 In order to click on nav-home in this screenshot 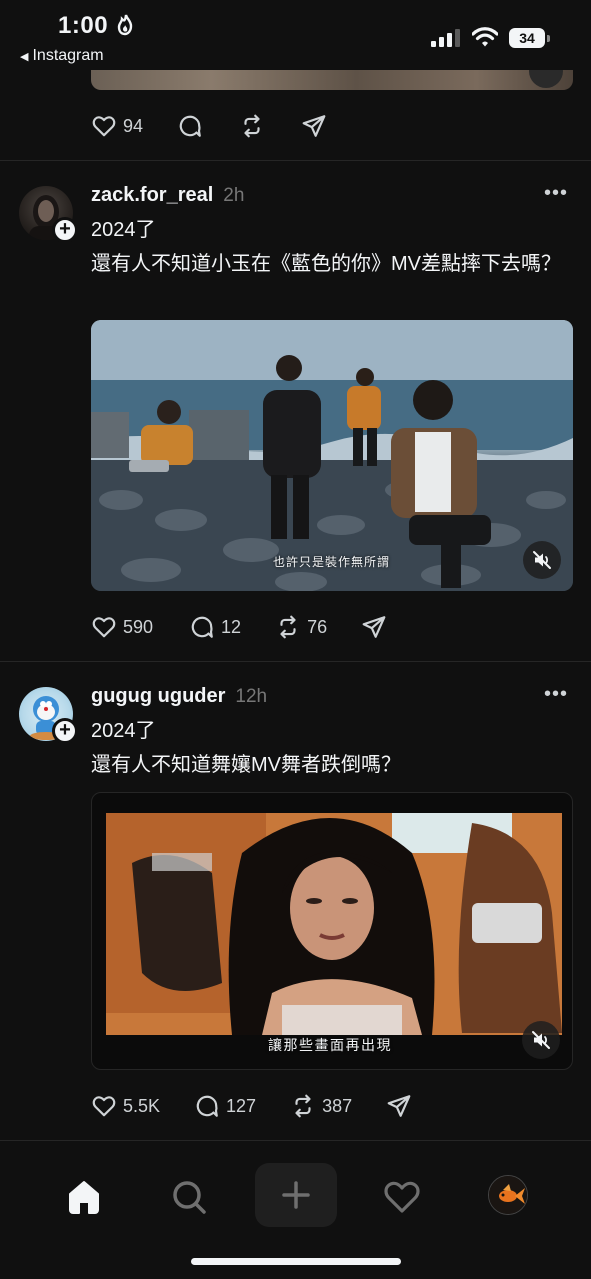, I will do `click(84, 1197)`.